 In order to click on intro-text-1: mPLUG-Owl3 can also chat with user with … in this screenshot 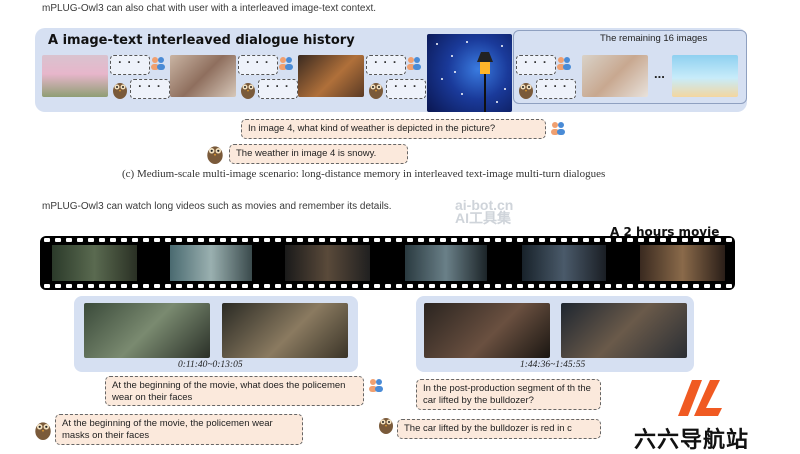, I will do `click(209, 8)`.